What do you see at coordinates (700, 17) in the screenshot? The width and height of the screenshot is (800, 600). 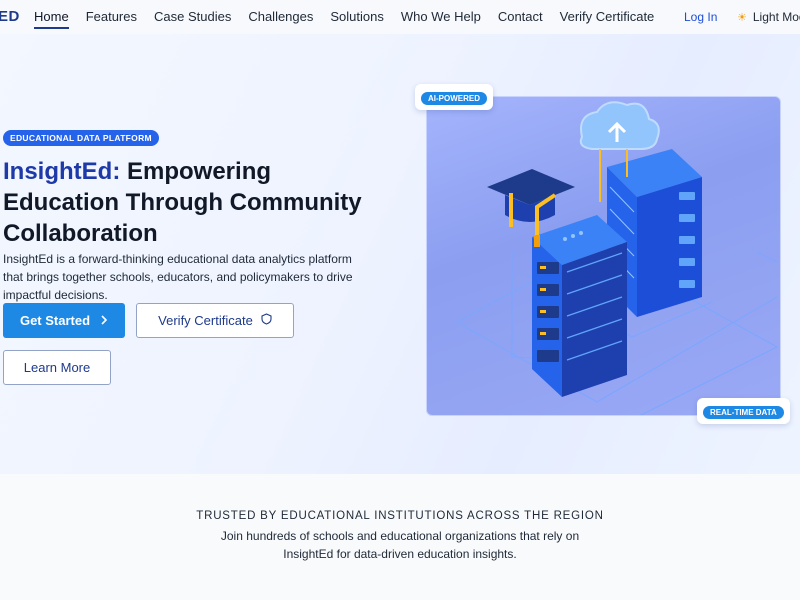 I see `login-link: Log In` at bounding box center [700, 17].